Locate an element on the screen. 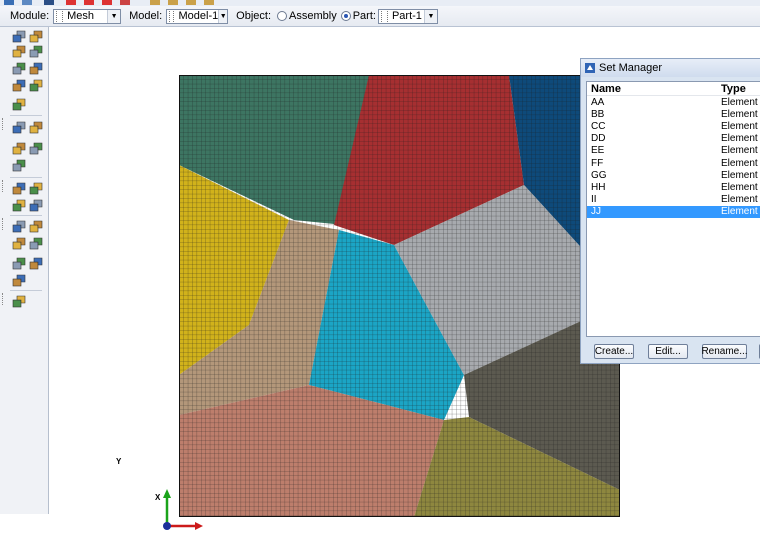  module-combo: Mesh ▼ is located at coordinates (87, 16).